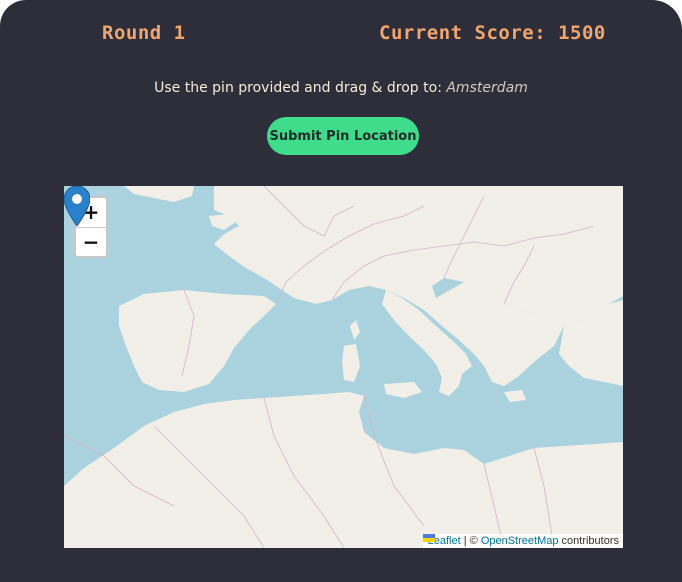 This screenshot has width=682, height=582. I want to click on openstreetmap-link: OpenStreetMap, so click(520, 541).